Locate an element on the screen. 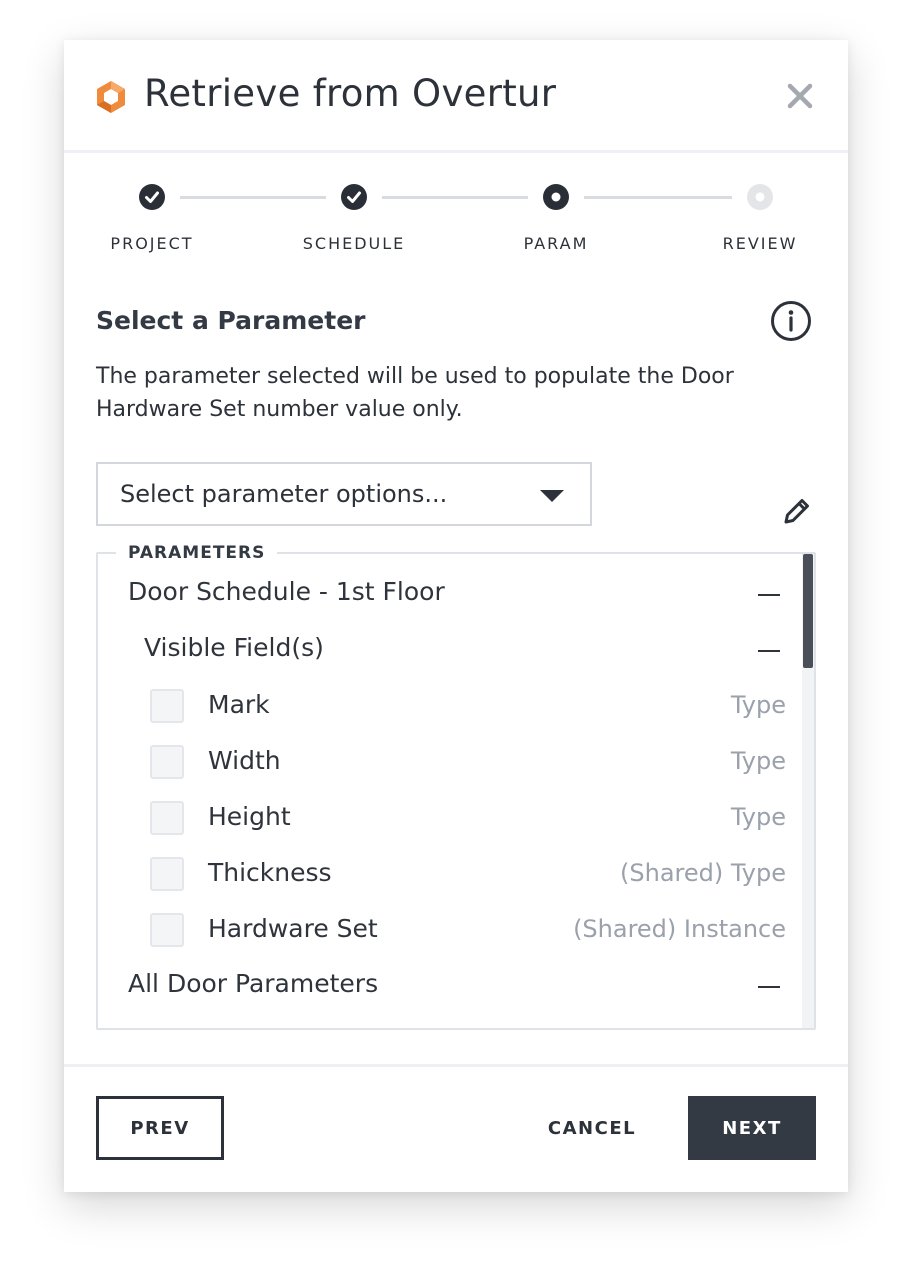 The width and height of the screenshot is (912, 1280). tree-subgroup-visible-fields: Visible Field(s) is located at coordinates (234, 653).